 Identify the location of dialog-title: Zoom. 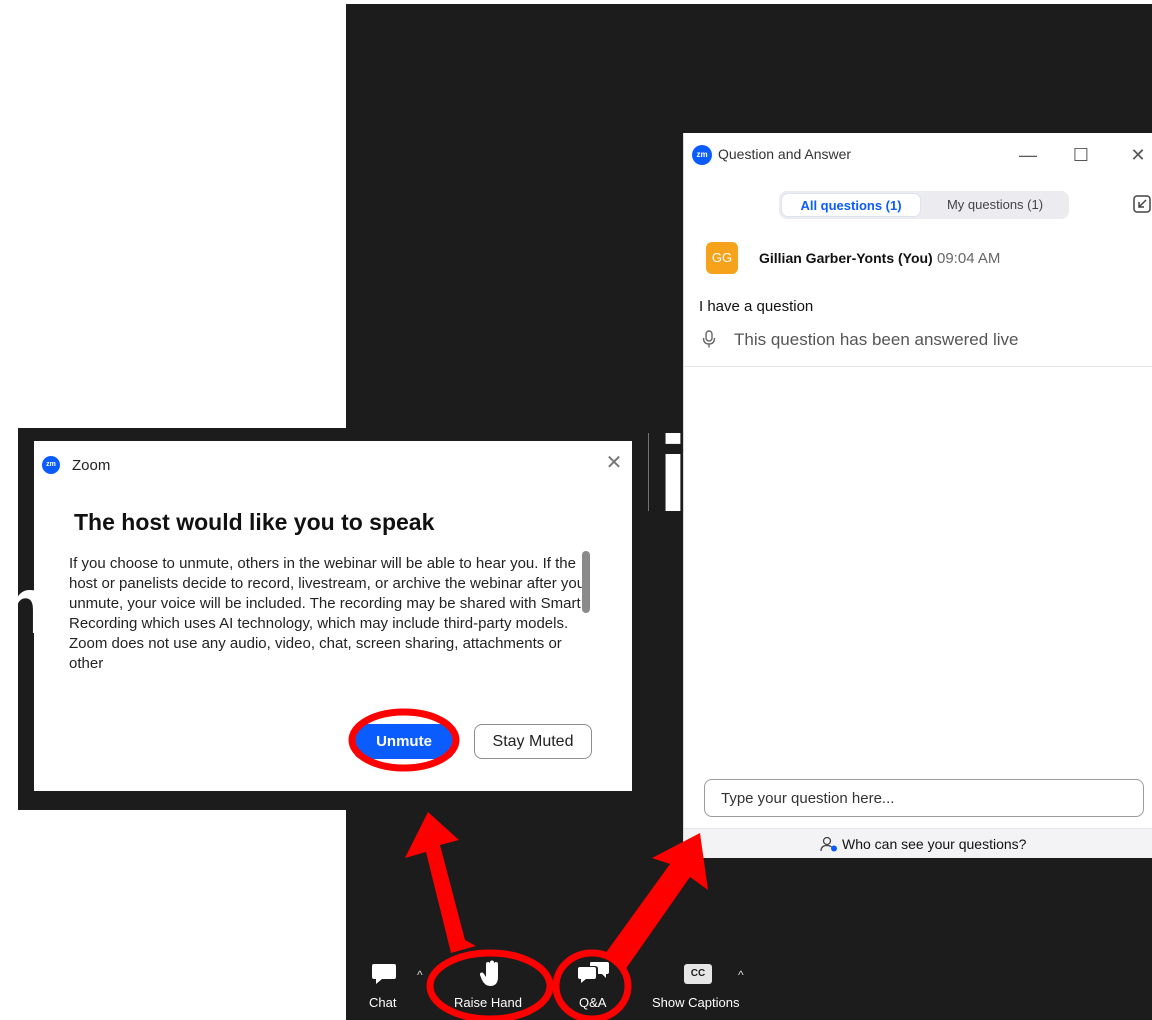
(91, 465).